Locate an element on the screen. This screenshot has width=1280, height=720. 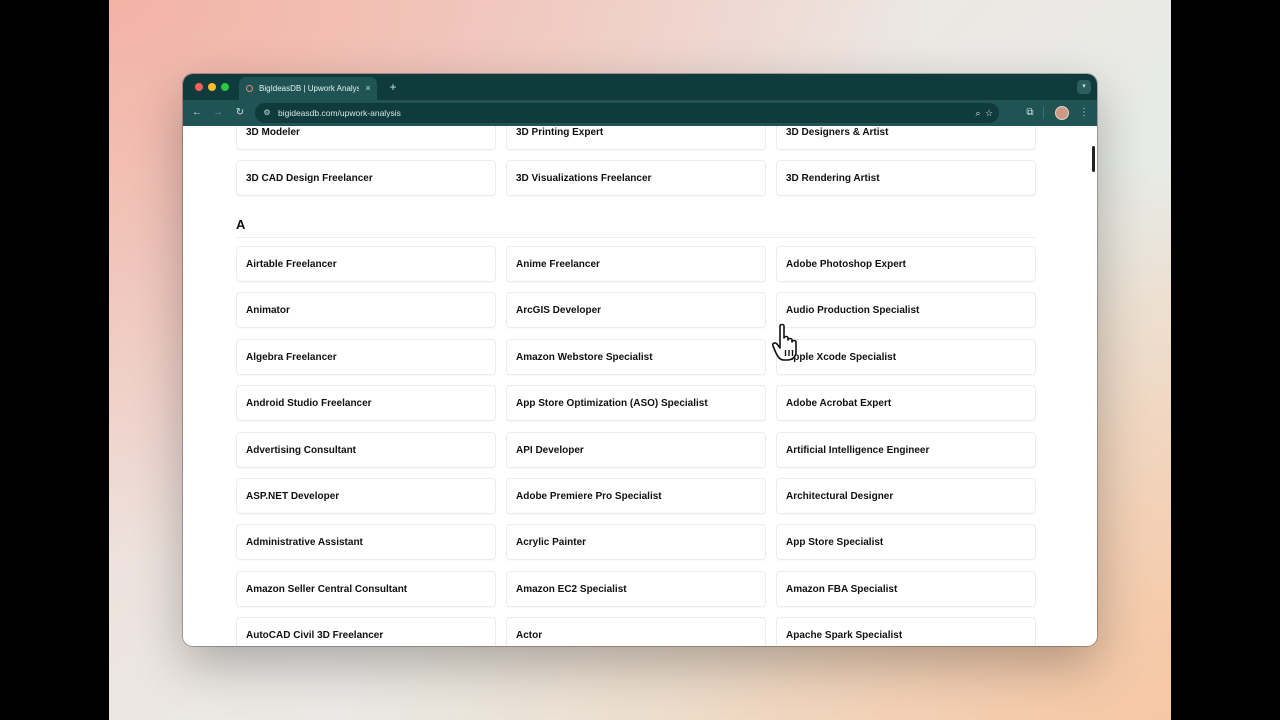
list-item: 3D Rendering Artist is located at coordinates (906, 178).